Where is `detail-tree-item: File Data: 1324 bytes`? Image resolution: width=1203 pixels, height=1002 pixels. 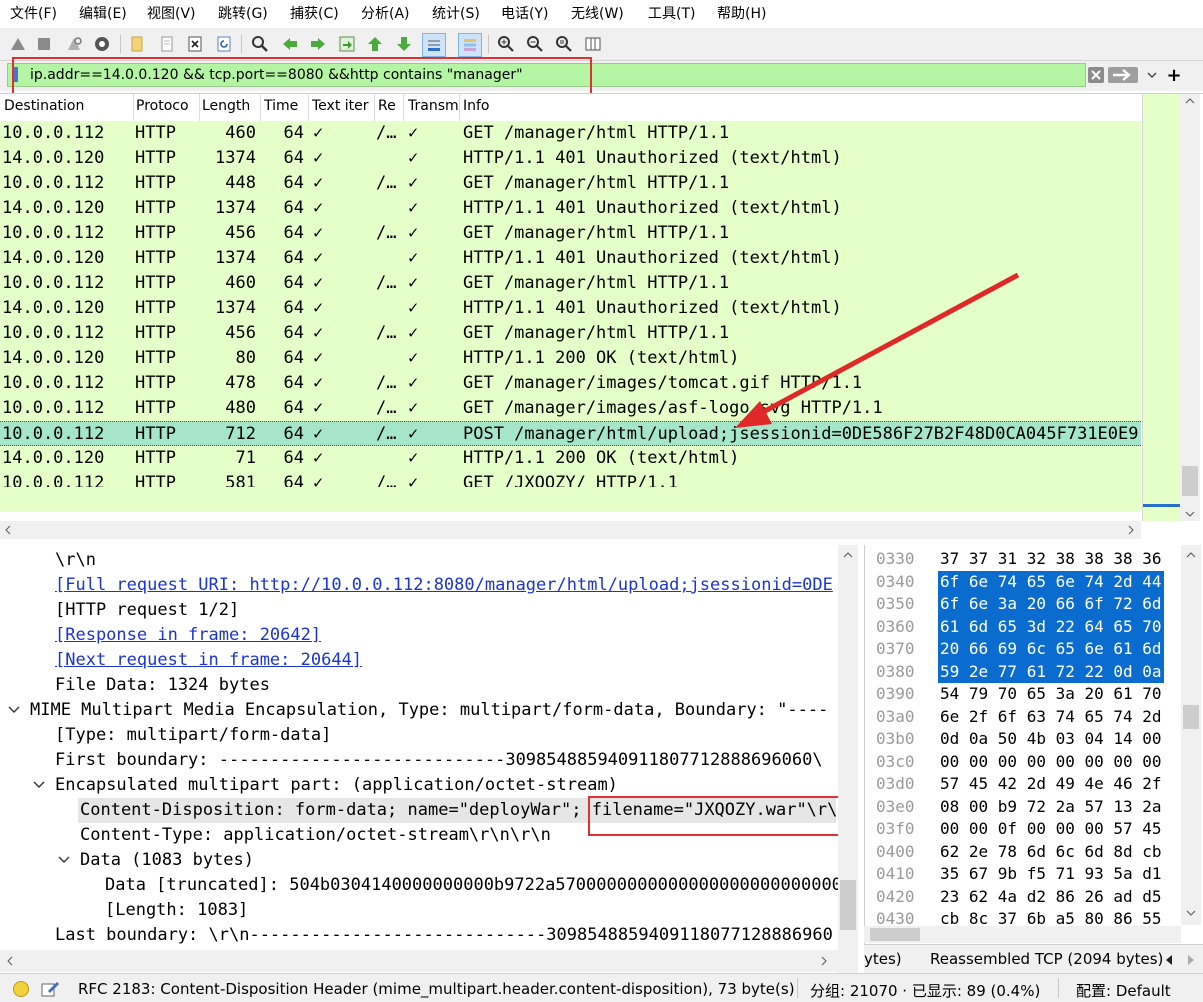 detail-tree-item: File Data: 1324 bytes is located at coordinates (162, 685).